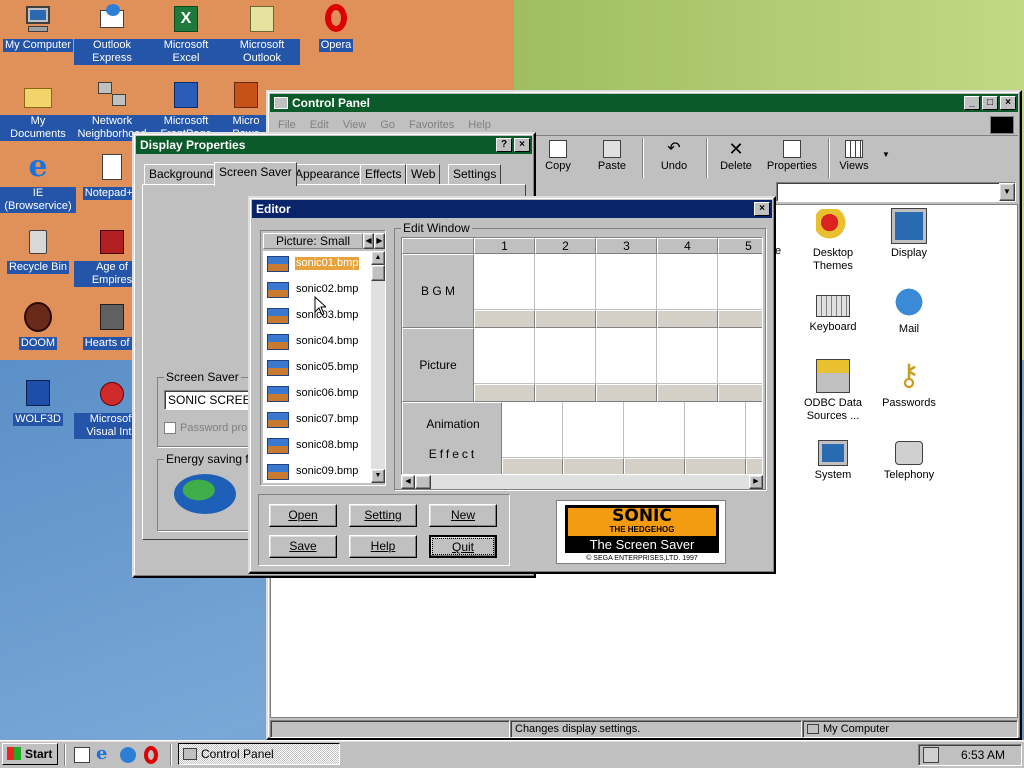  I want to click on menu-edit: Edit, so click(319, 125).